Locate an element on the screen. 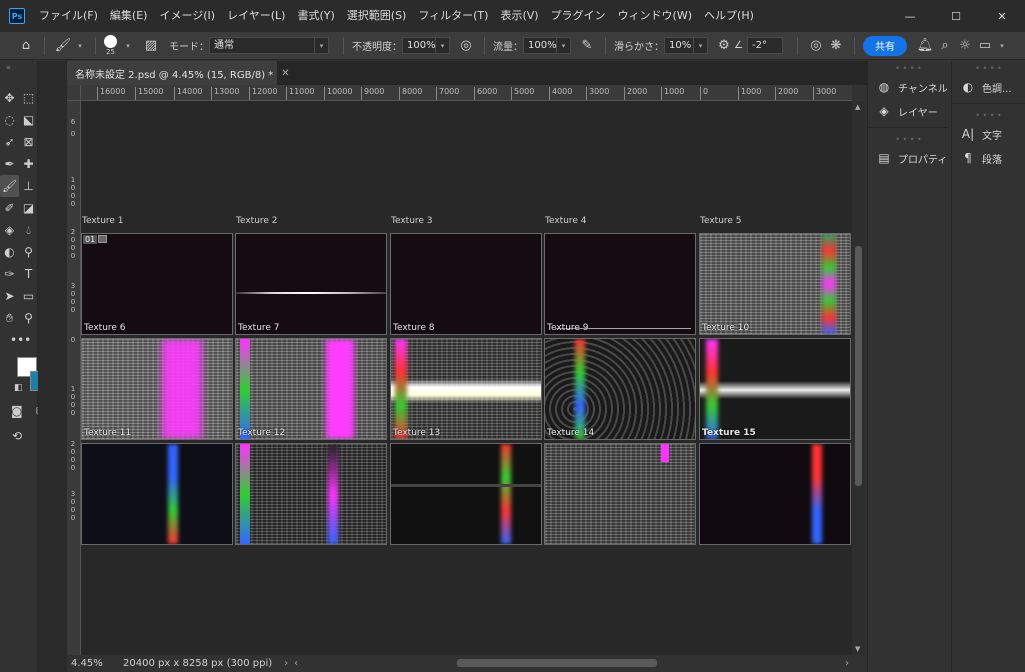 Image resolution: width=1025 pixels, height=672 pixels. menu-filter: フィルター(T) is located at coordinates (453, 16).